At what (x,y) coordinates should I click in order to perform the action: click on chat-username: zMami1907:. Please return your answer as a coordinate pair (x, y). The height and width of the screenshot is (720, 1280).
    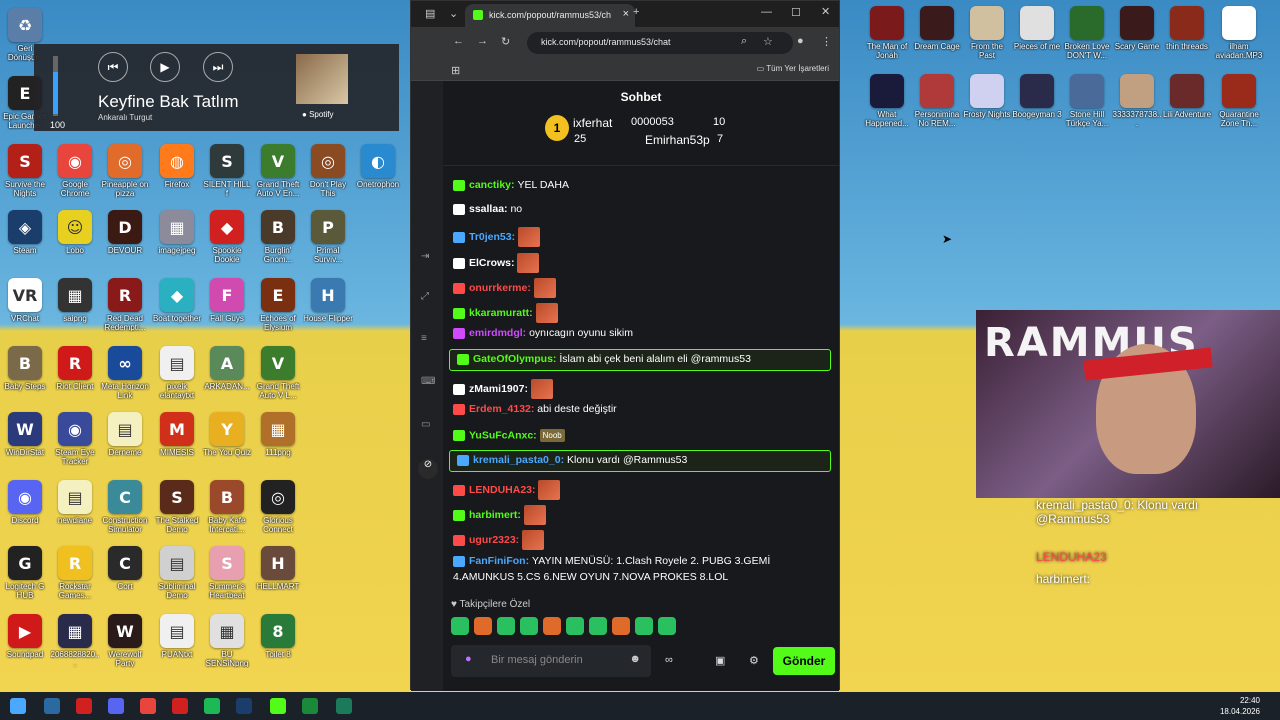
    Looking at the image, I should click on (500, 389).